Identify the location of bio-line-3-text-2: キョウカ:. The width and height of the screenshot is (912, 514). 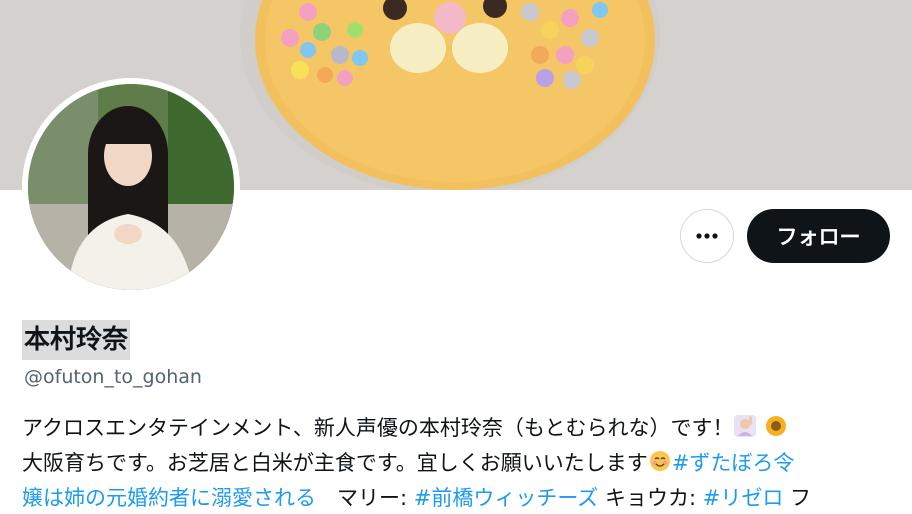
(650, 498).